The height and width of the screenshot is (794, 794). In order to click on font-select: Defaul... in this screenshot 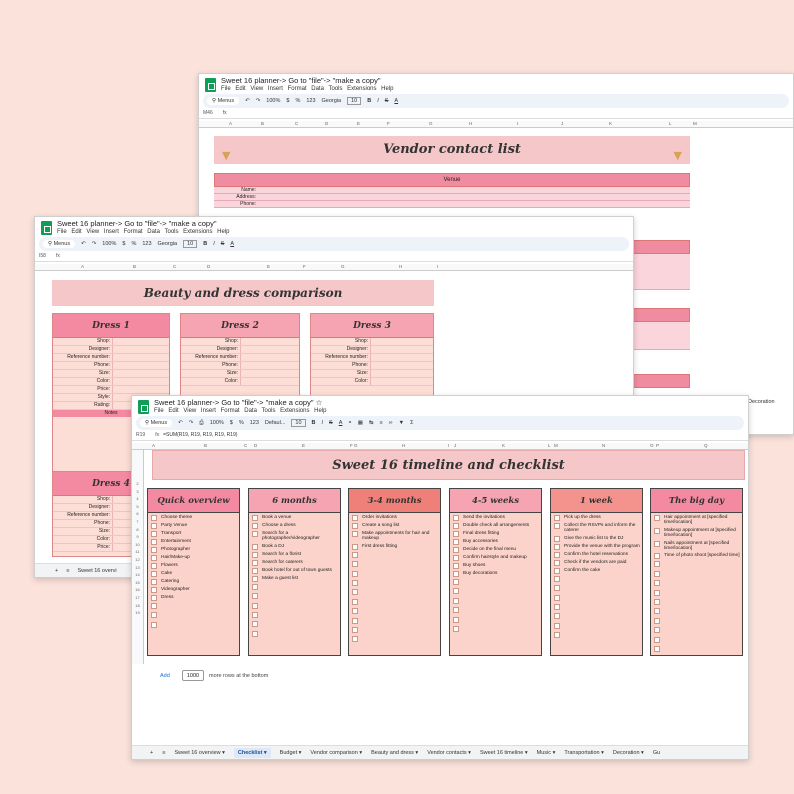, I will do `click(275, 423)`.